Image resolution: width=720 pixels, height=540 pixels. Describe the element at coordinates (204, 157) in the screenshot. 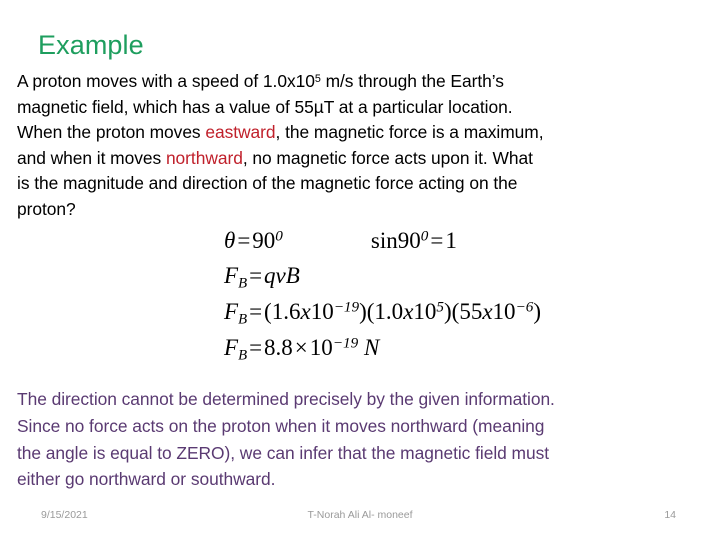

I see `highlighted-term: northward` at that location.